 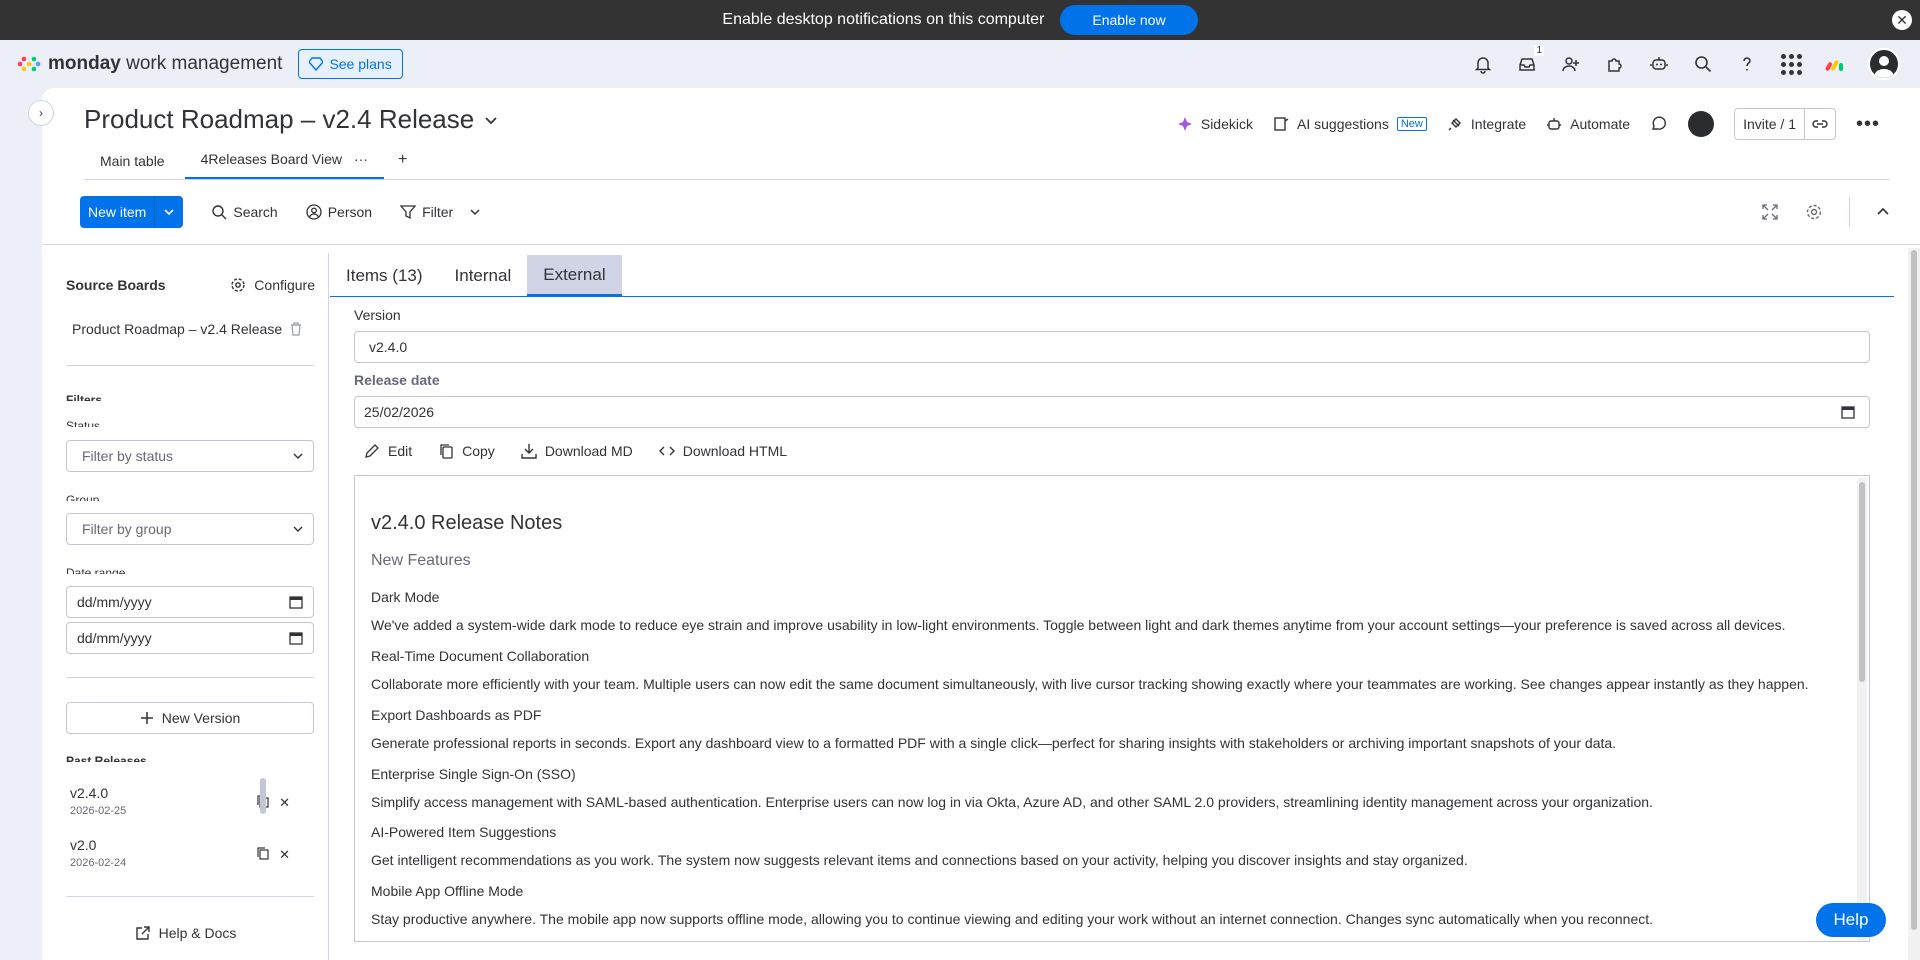 I want to click on invite-button: Invite / 1, so click(x=1770, y=124).